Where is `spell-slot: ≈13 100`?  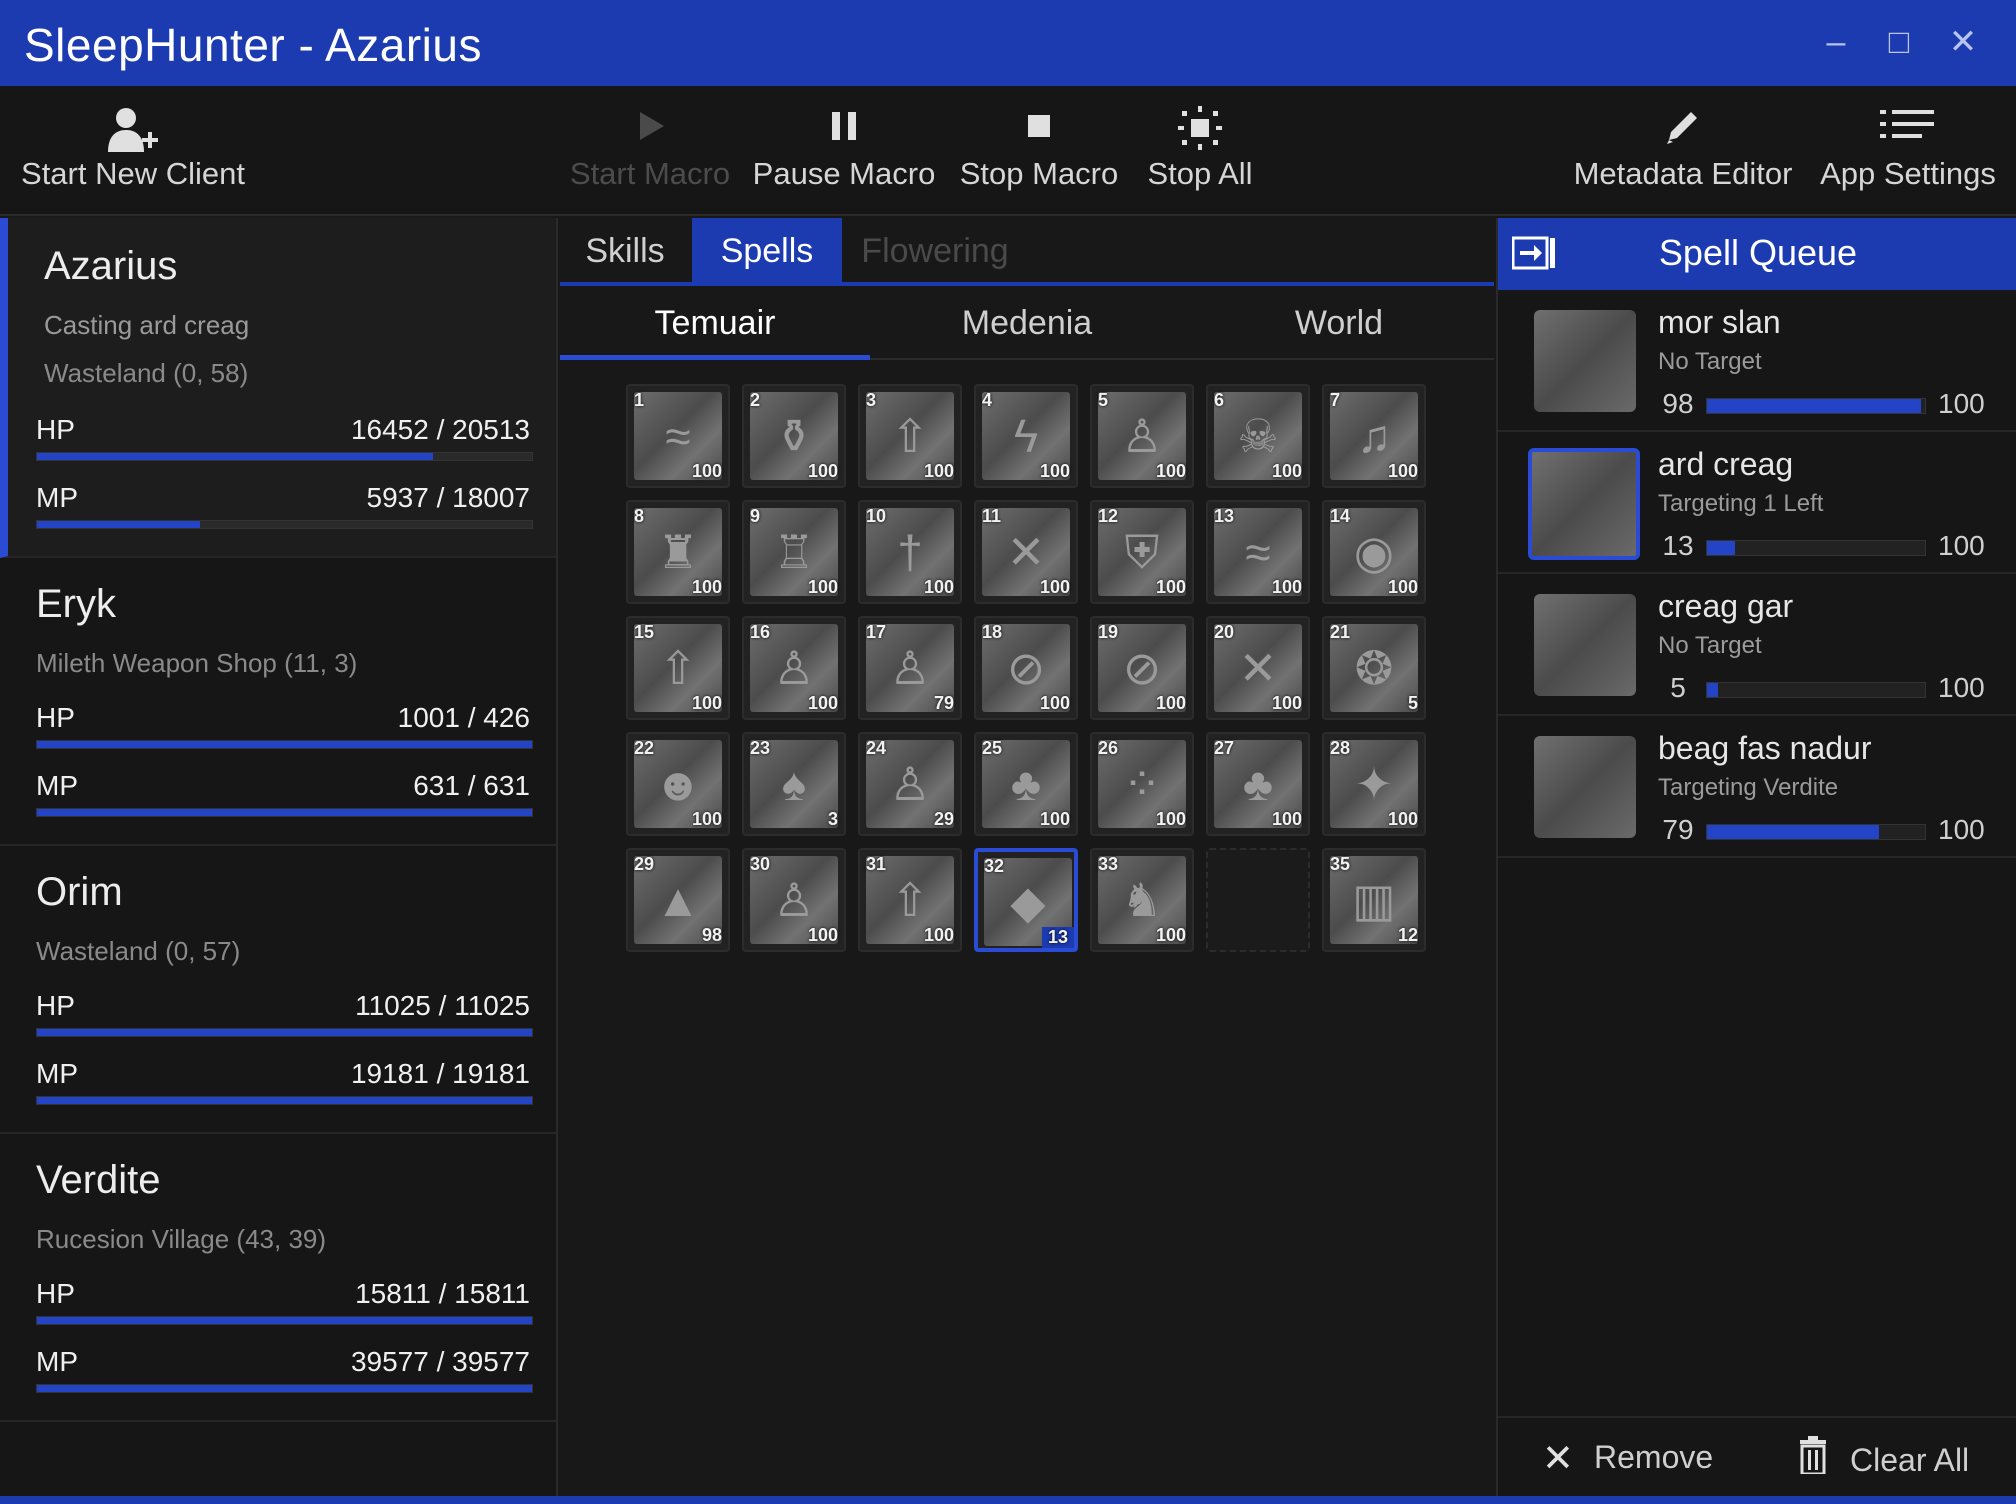 spell-slot: ≈13 100 is located at coordinates (1258, 552).